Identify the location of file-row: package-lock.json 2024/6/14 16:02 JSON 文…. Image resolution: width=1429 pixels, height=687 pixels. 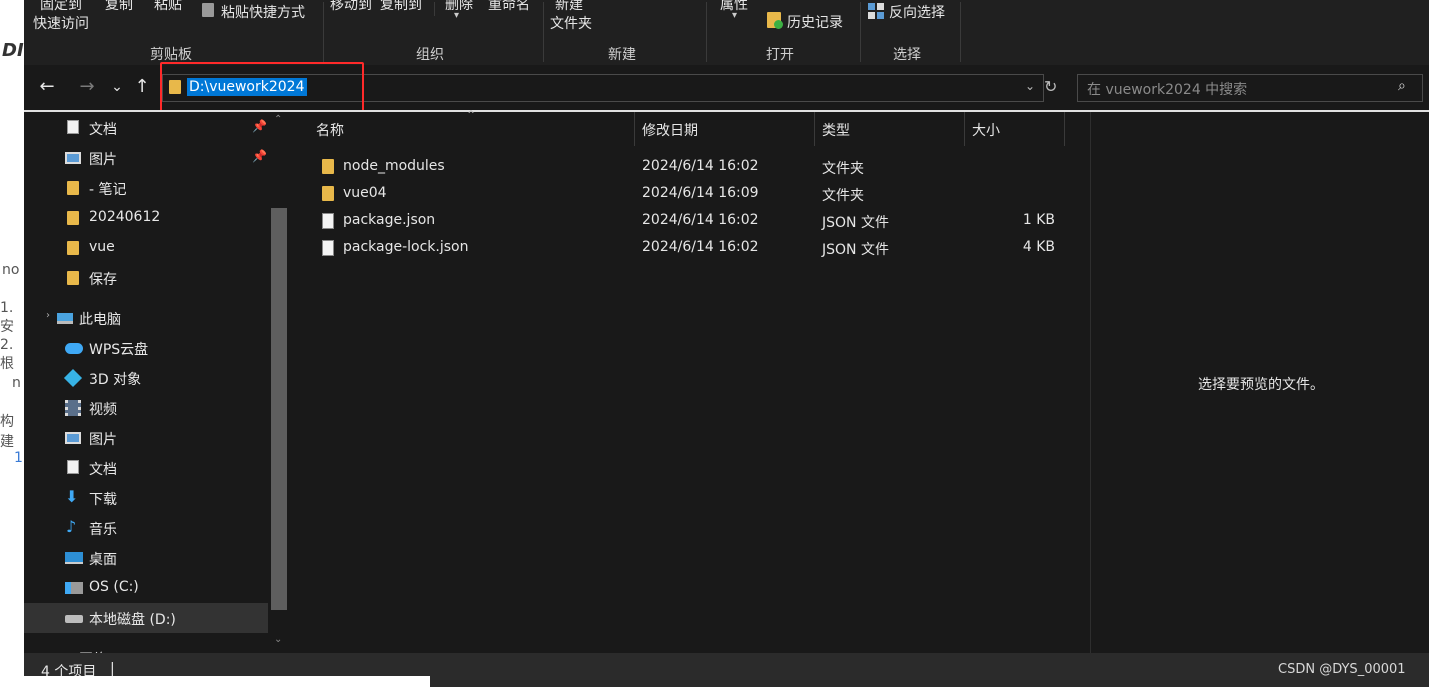
(694, 248).